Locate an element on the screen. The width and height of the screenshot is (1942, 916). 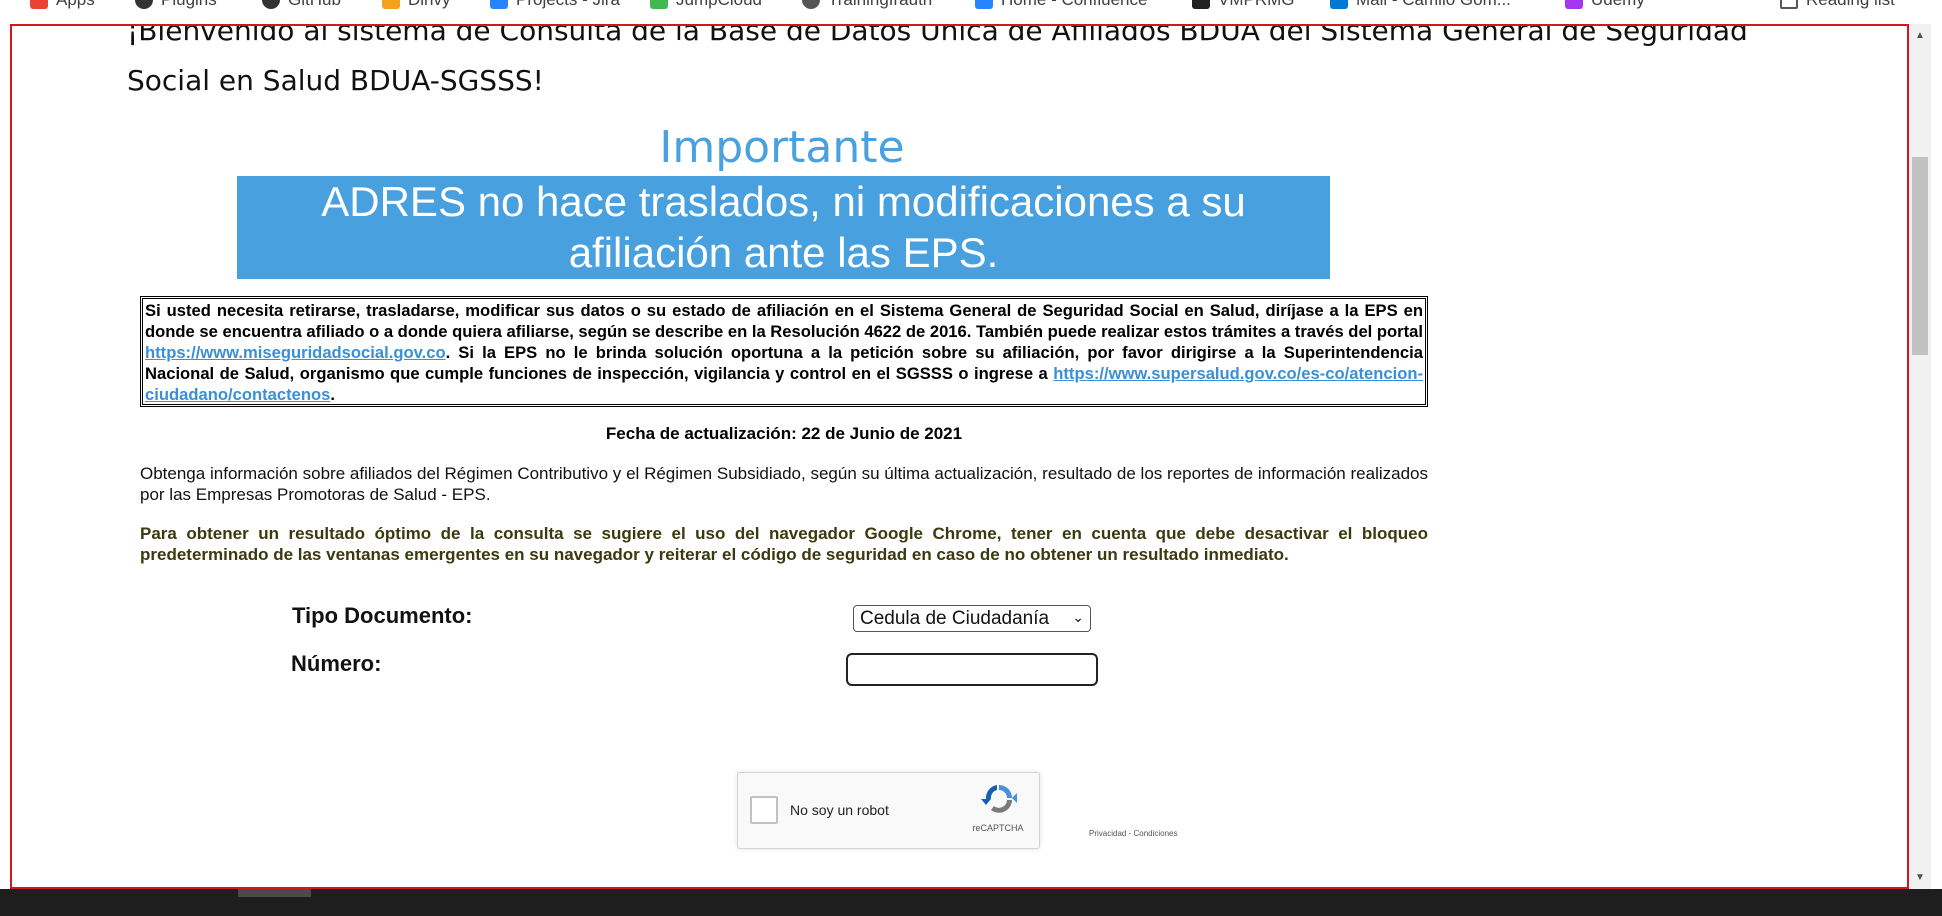
tipo-documento-value: Cedula de Ciudadanía is located at coordinates (955, 618).